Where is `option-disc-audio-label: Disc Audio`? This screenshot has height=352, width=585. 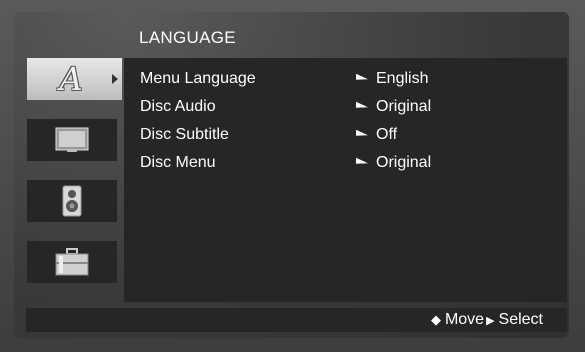 option-disc-audio-label: Disc Audio is located at coordinates (178, 107).